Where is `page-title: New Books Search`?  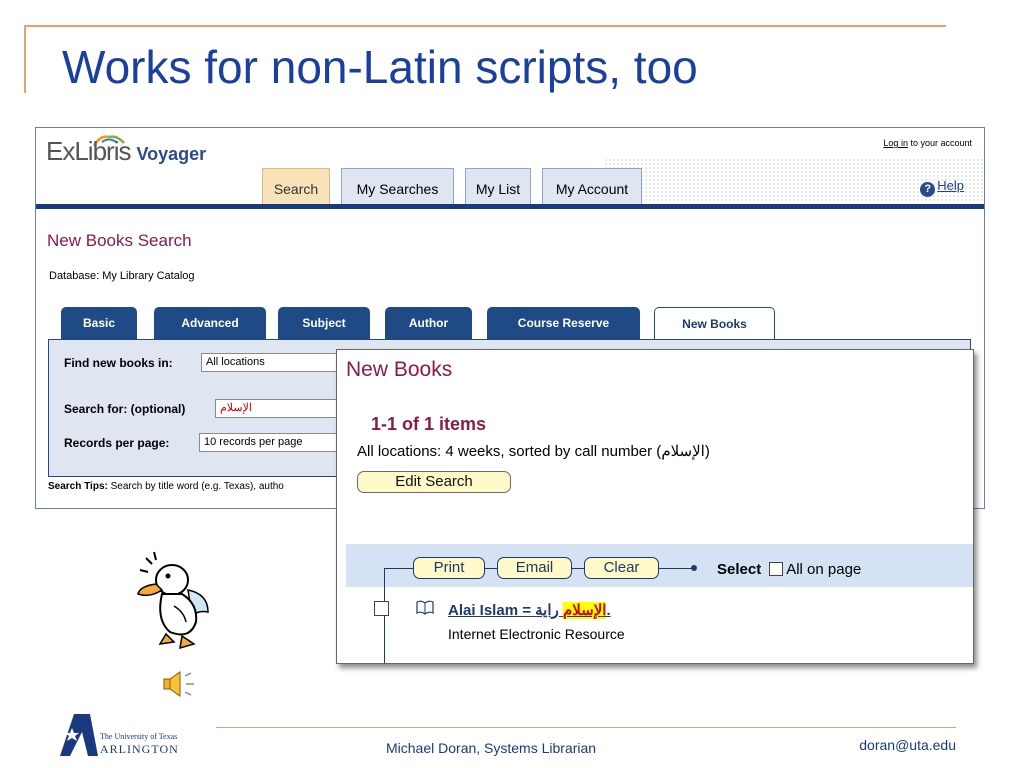
page-title: New Books Search is located at coordinates (119, 240).